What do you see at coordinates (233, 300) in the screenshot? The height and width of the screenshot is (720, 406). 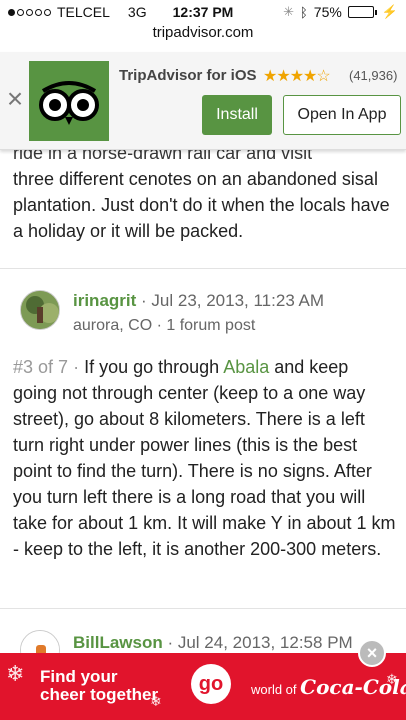 I see `post-date: · Jul 23, 2013, 11:23 AM` at bounding box center [233, 300].